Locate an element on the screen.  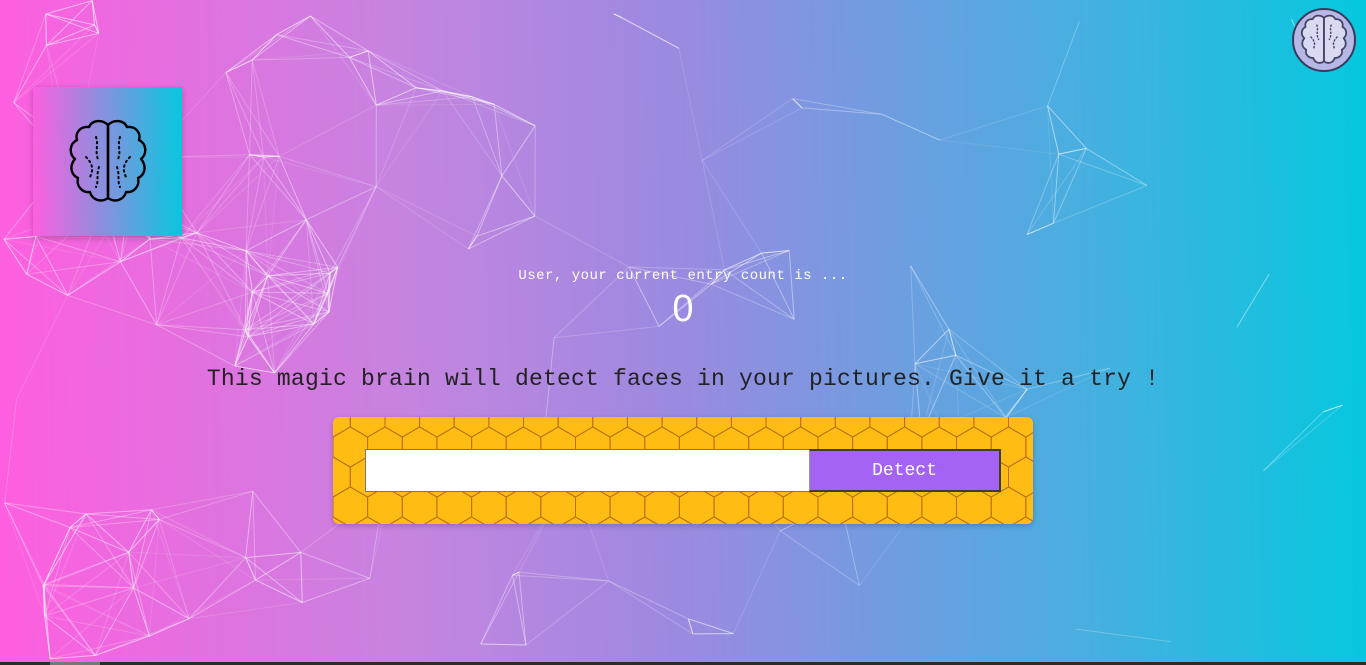
entry-count-value: 0 is located at coordinates (683, 309).